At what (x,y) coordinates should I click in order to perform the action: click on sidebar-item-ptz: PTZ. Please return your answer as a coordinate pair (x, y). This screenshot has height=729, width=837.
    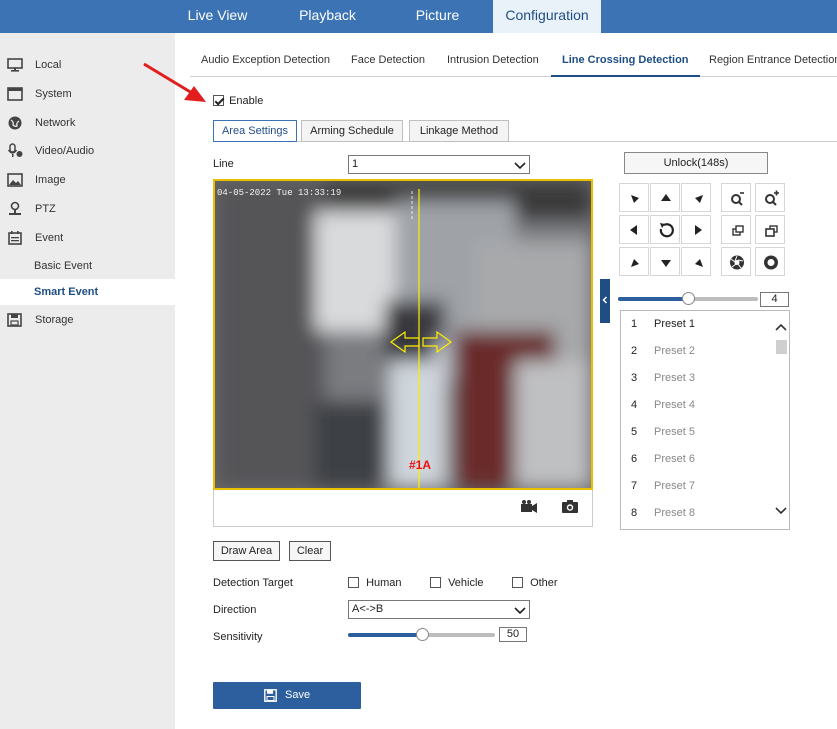
    Looking at the image, I should click on (87, 209).